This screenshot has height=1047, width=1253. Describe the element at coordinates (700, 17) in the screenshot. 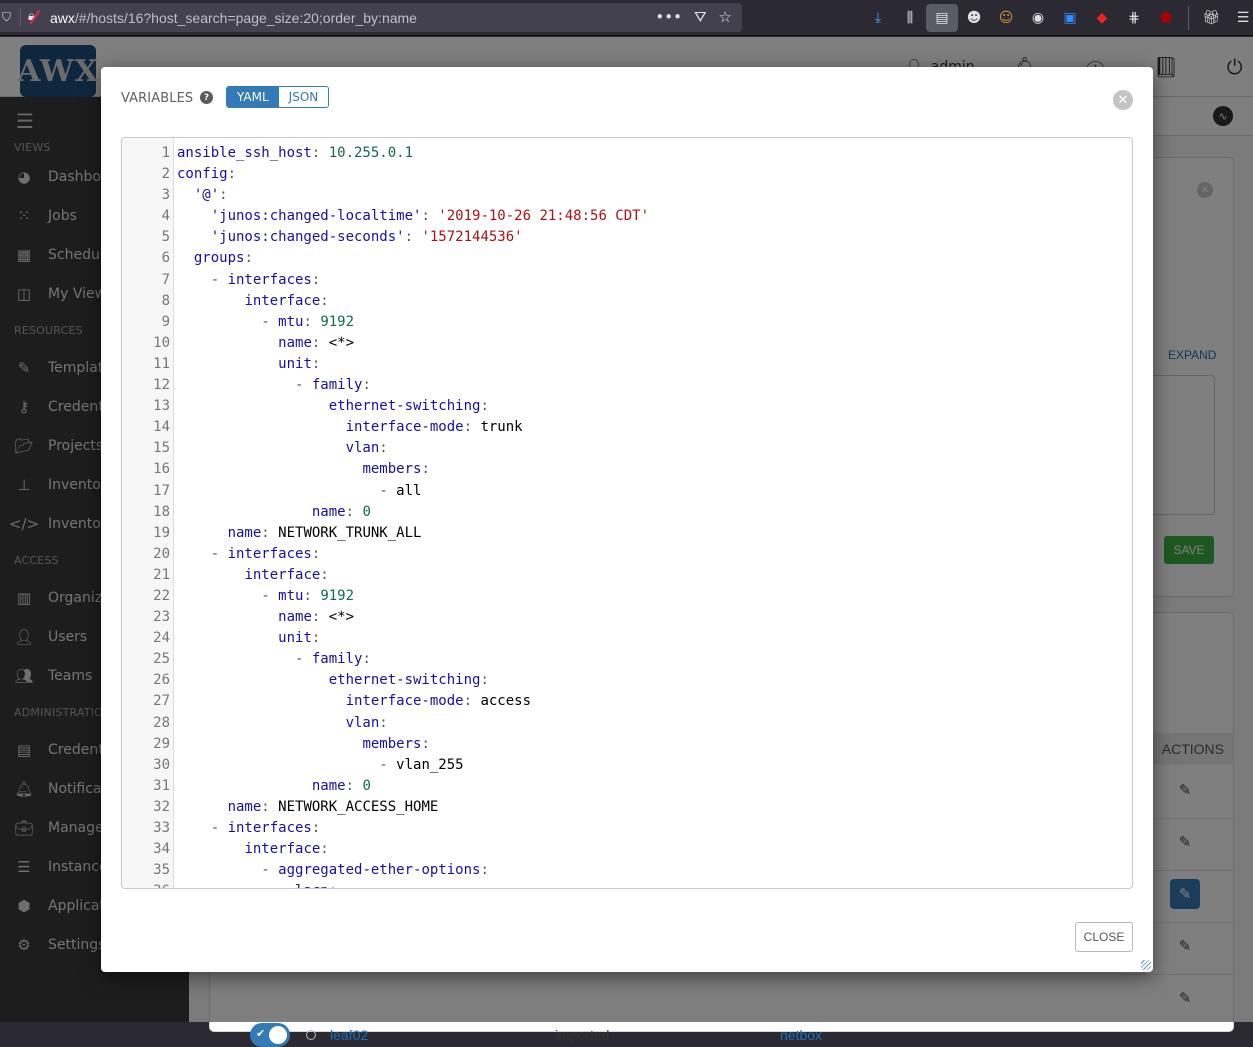

I see `pocket-icon: ⛛` at that location.